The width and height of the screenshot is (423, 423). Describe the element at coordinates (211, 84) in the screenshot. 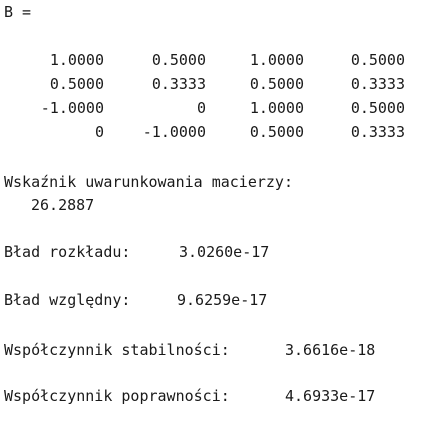

I see `matrix-row: 0.5000 0.3333 0.5000 0.3333` at that location.